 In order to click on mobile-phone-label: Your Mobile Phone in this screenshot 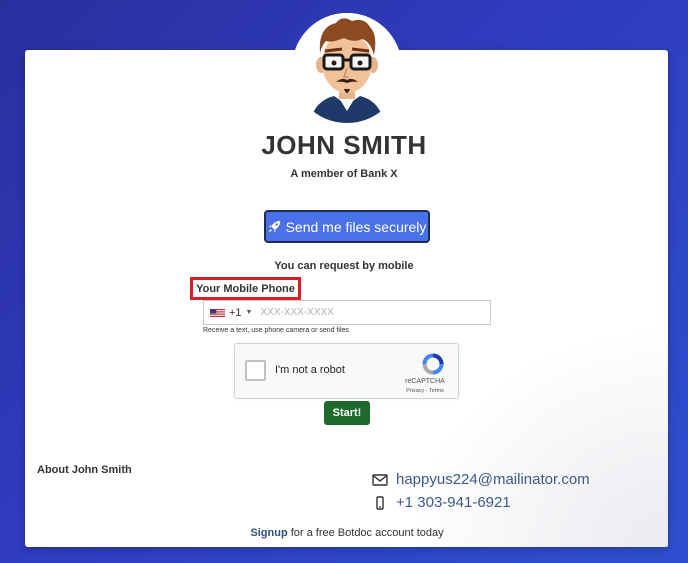, I will do `click(245, 288)`.